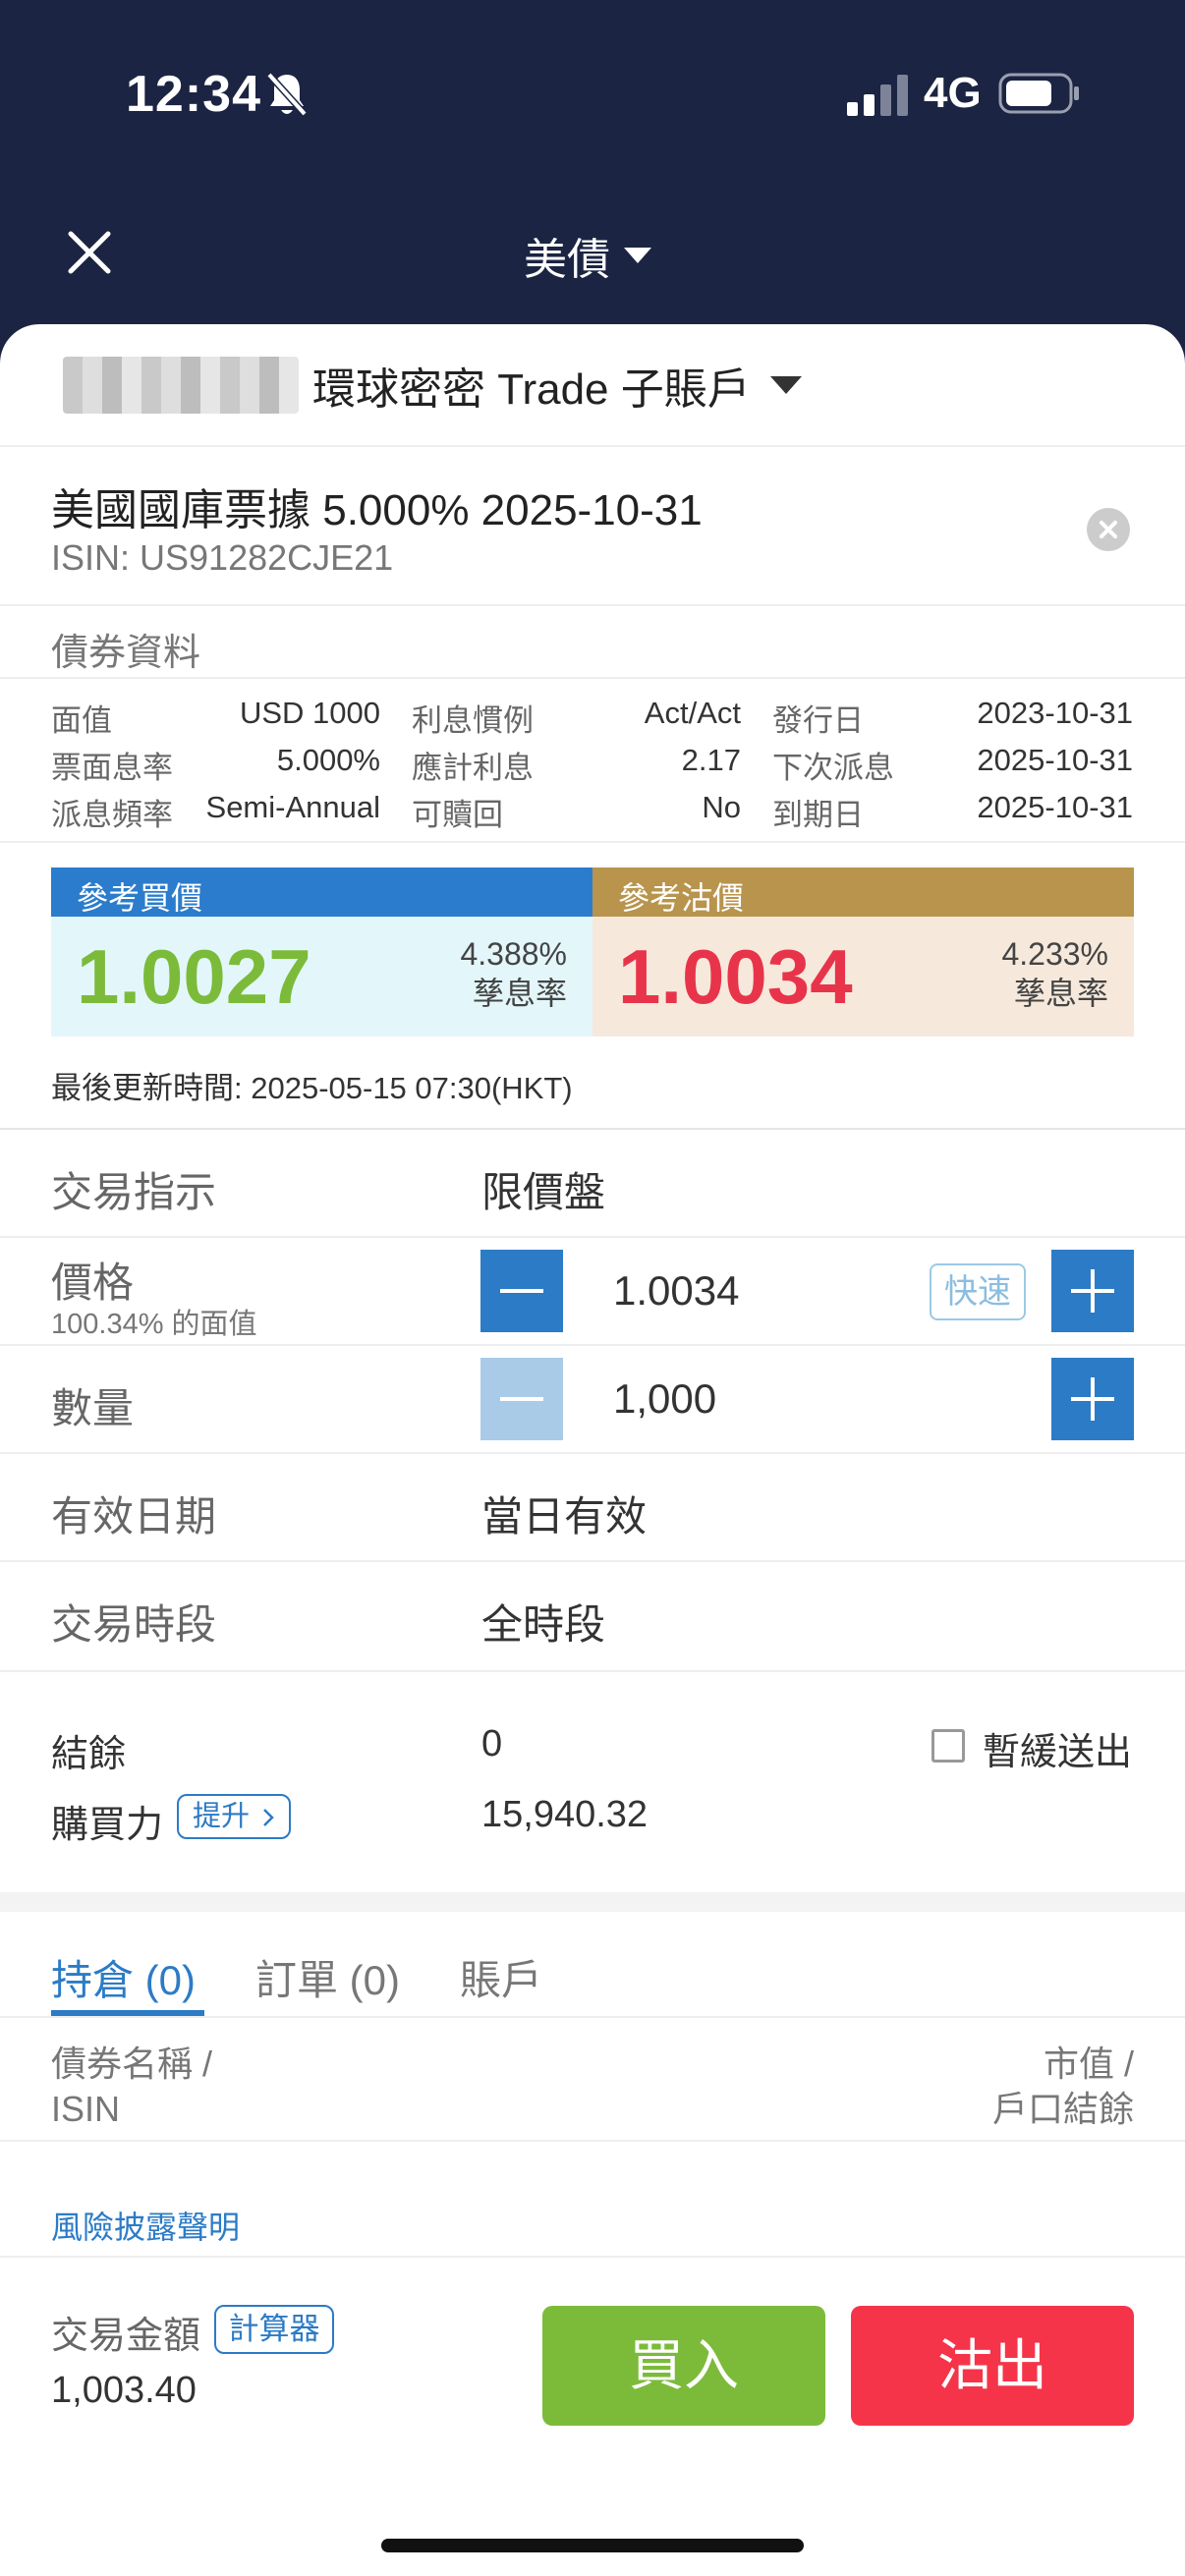 This screenshot has width=1185, height=2576. I want to click on bond-isin: ISIN: US91282CJE21, so click(223, 557).